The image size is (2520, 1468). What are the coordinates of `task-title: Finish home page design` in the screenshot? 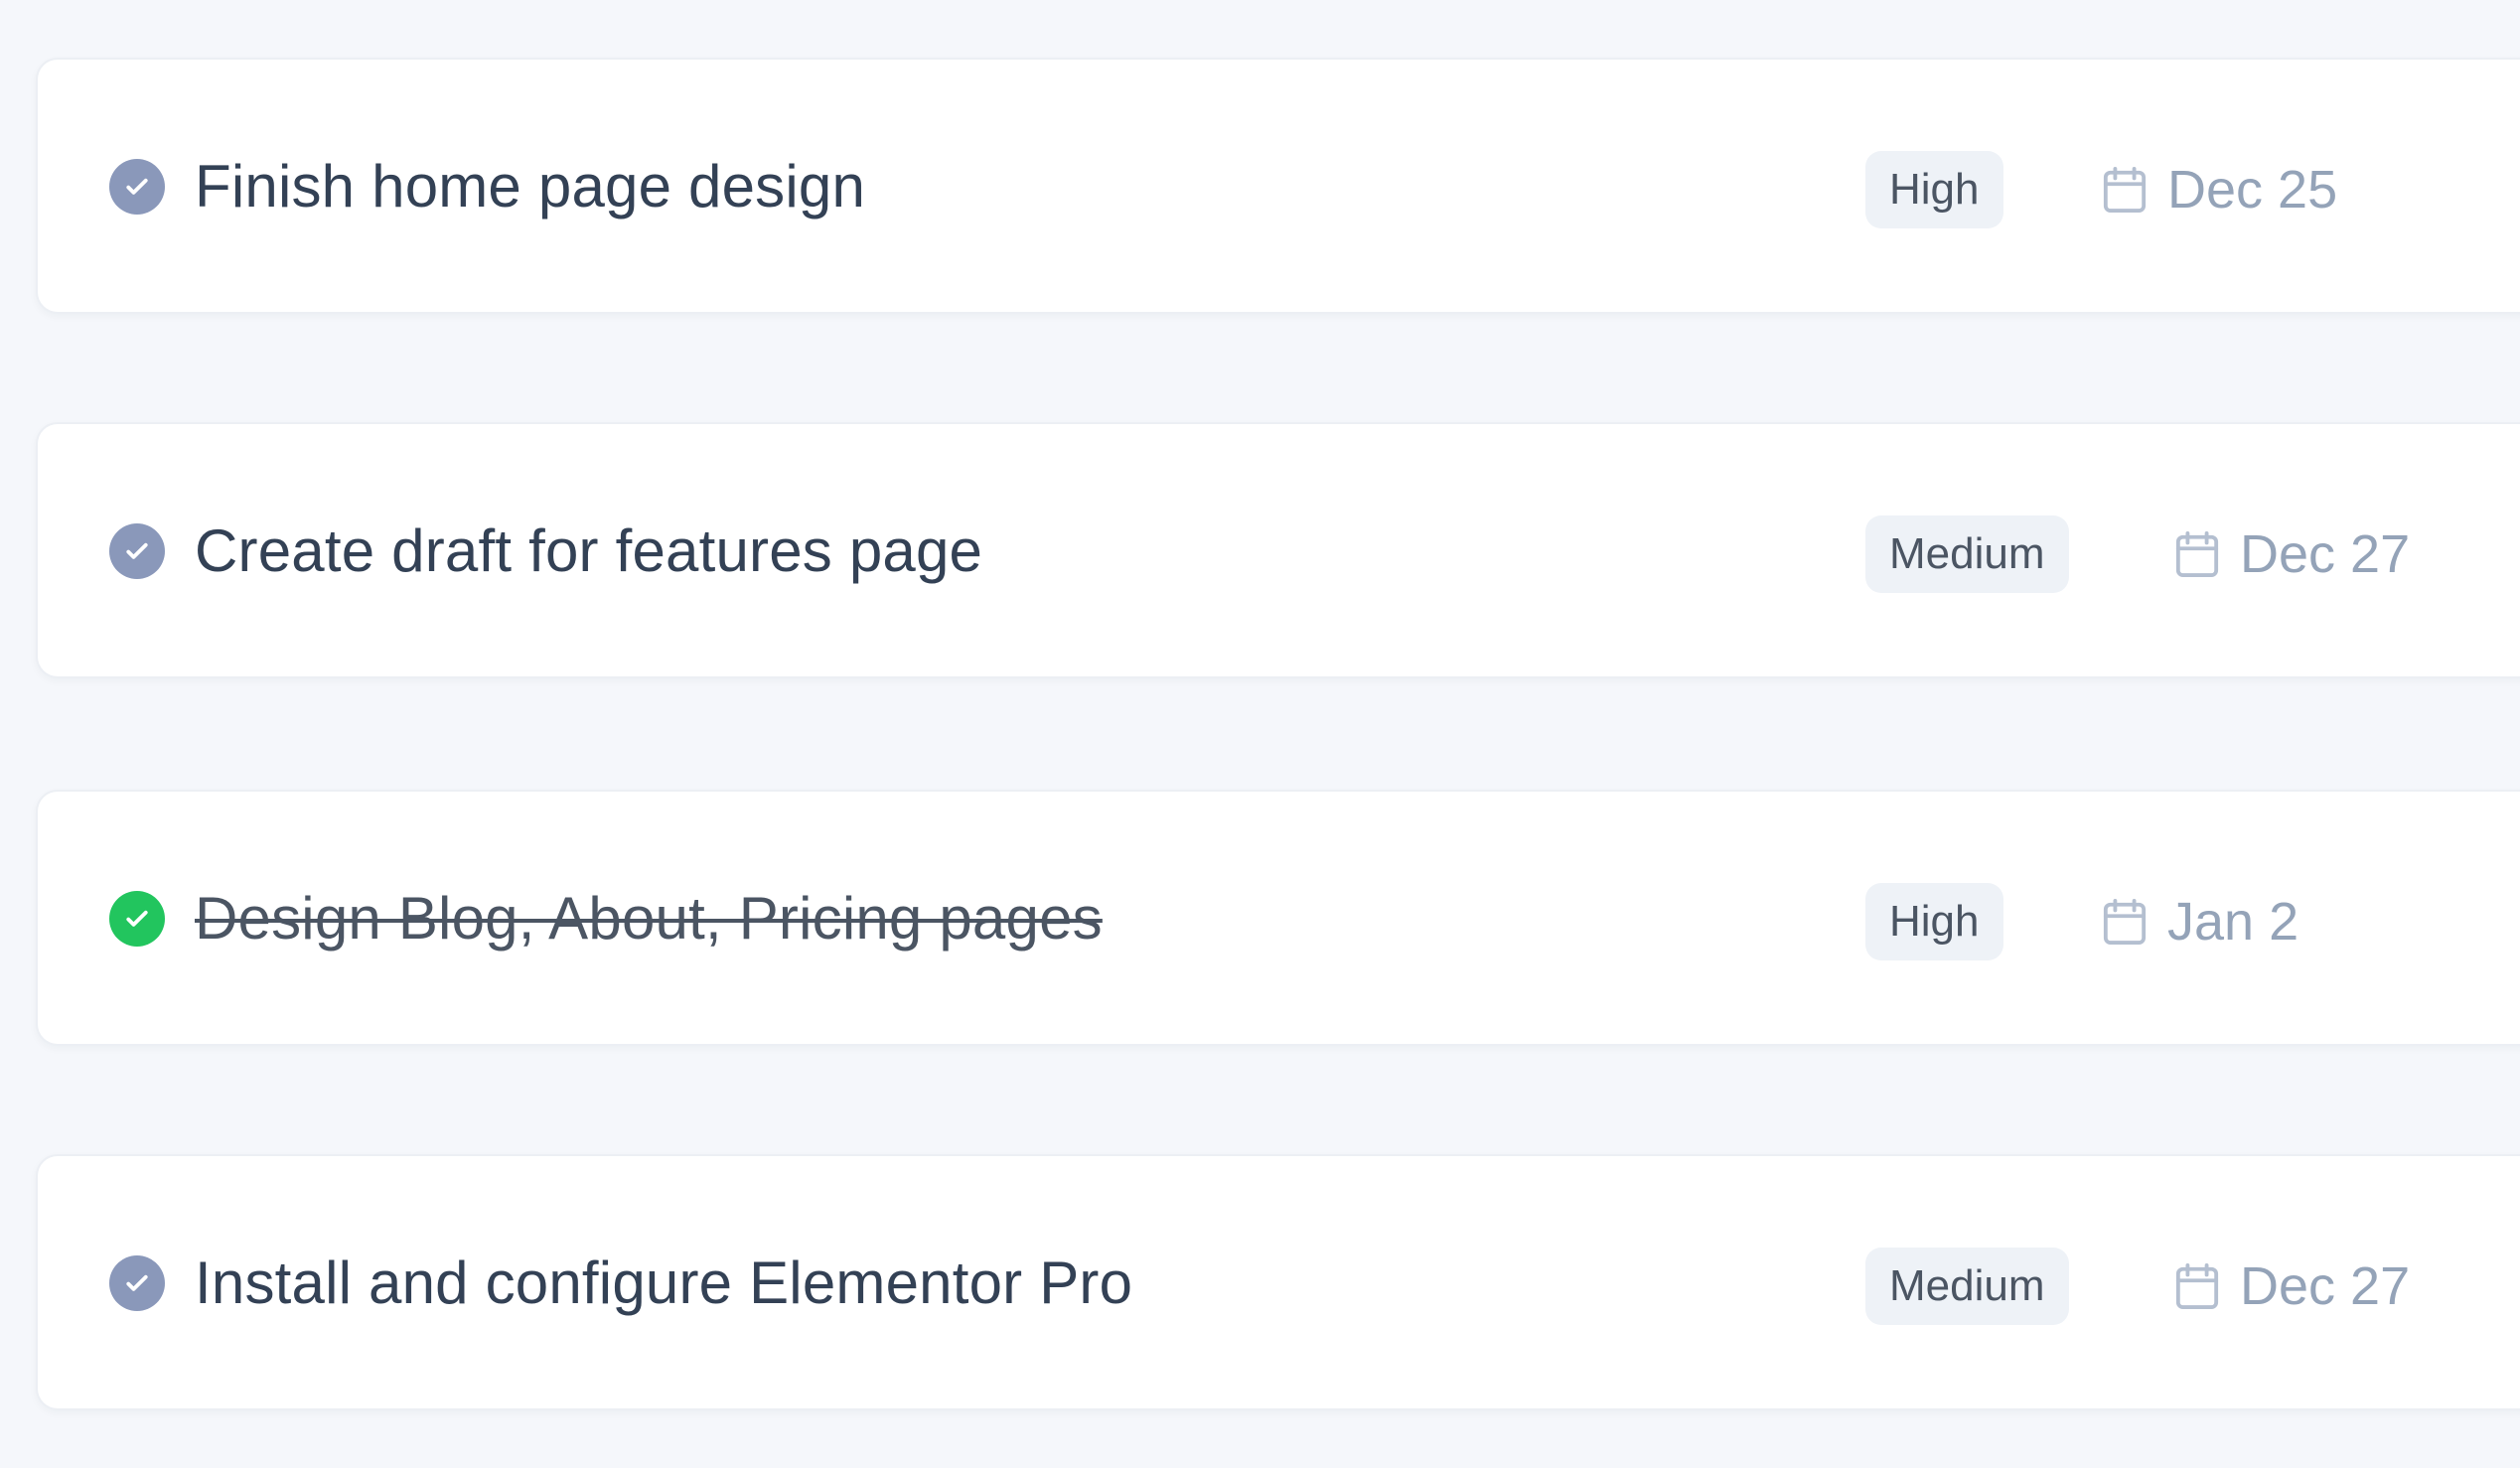 It's located at (530, 186).